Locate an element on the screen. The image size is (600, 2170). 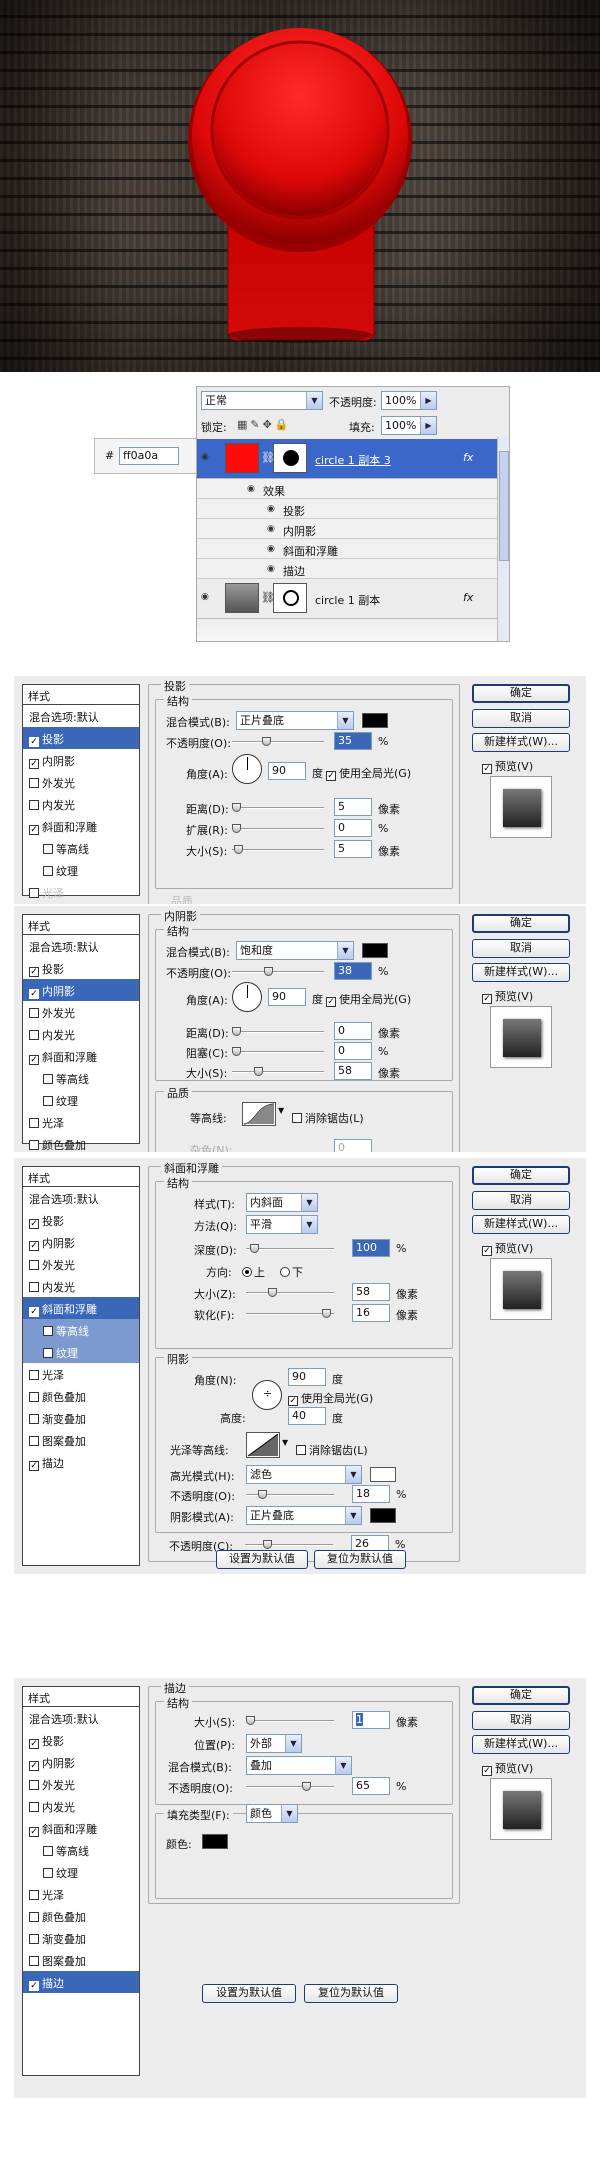
blend-mode-select: 饱和度 ▼ is located at coordinates (295, 950).